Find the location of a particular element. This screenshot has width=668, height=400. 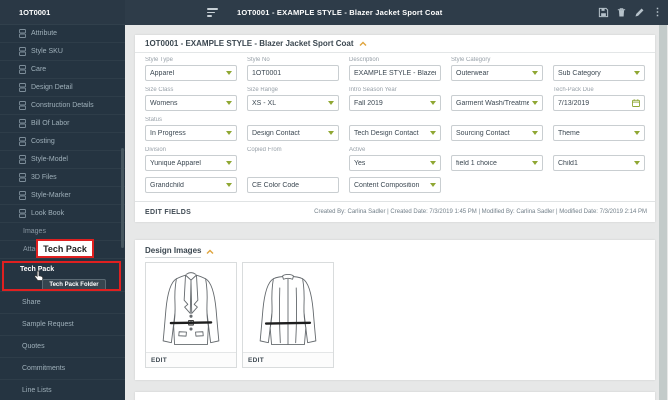

field-grandchild: Grandchild is located at coordinates (191, 185).